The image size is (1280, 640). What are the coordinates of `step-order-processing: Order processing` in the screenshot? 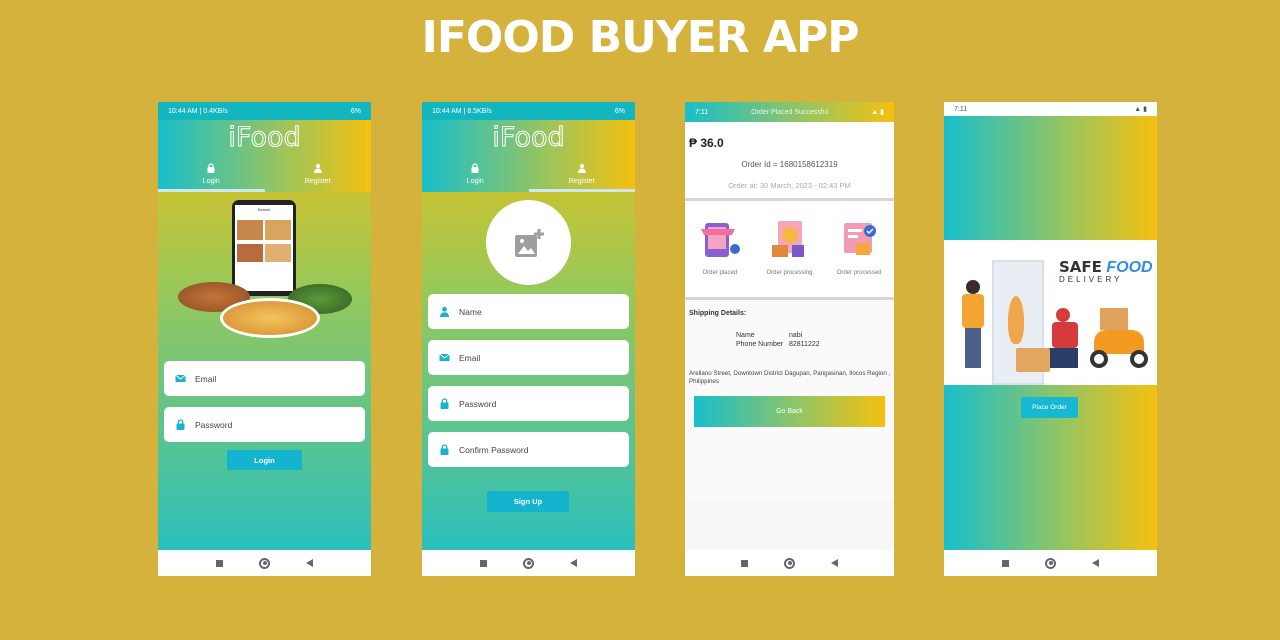 It's located at (789, 256).